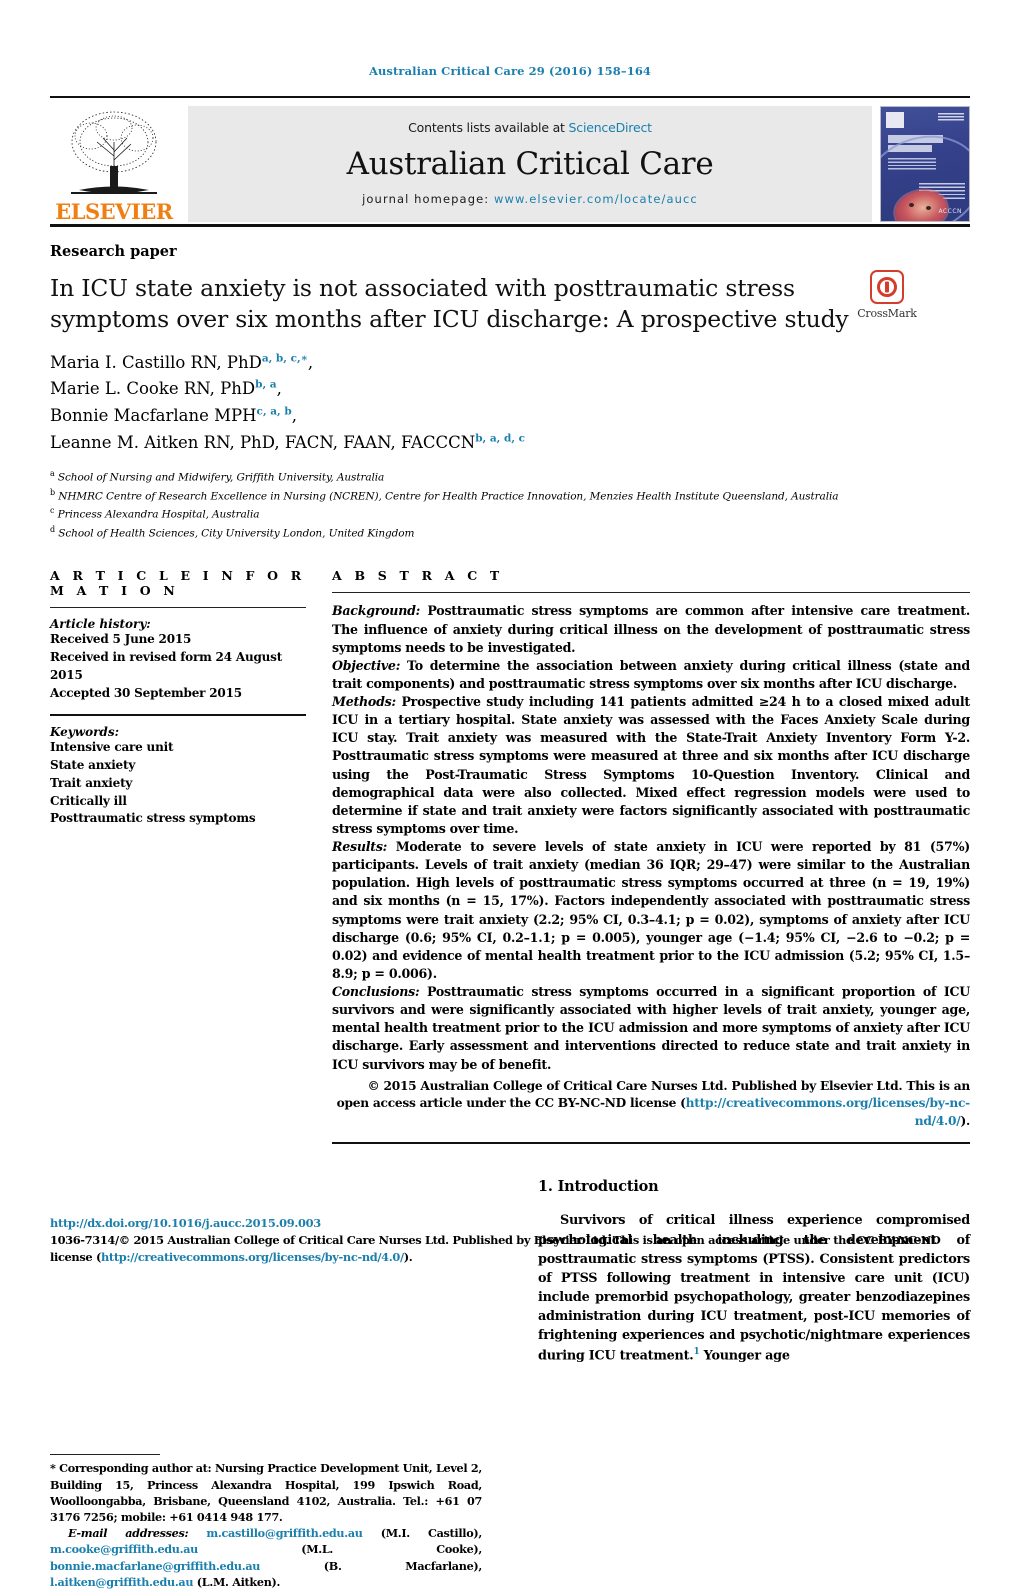  What do you see at coordinates (121, 639) in the screenshot?
I see `history-item: Received 5 June 2015` at bounding box center [121, 639].